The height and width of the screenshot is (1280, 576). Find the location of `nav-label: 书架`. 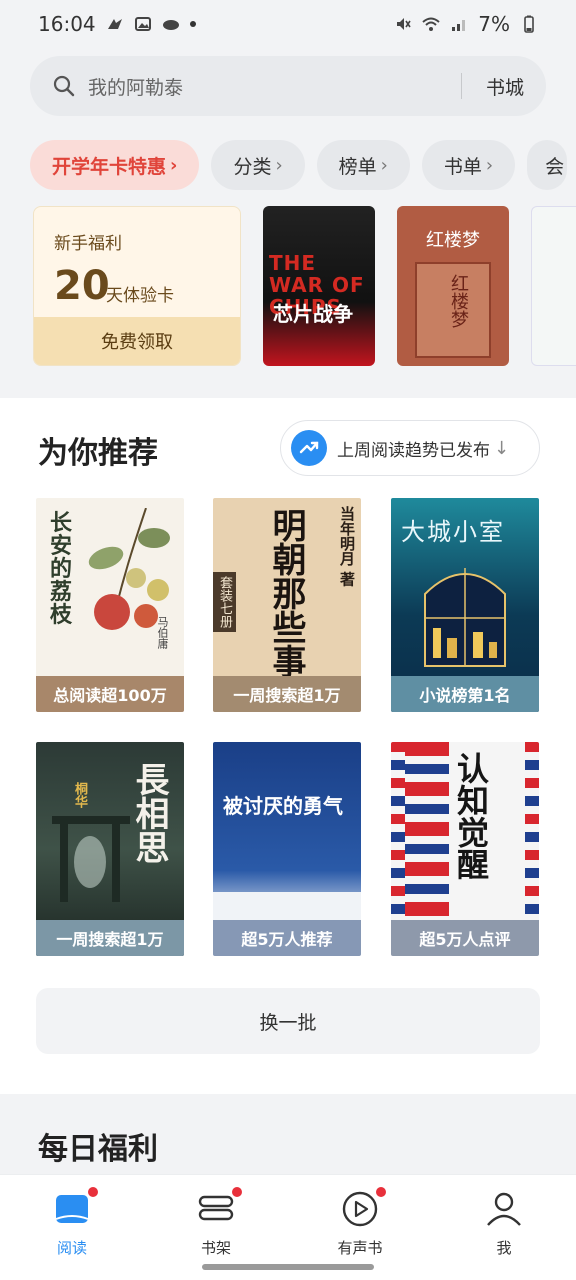

nav-label: 书架 is located at coordinates (215, 1248).